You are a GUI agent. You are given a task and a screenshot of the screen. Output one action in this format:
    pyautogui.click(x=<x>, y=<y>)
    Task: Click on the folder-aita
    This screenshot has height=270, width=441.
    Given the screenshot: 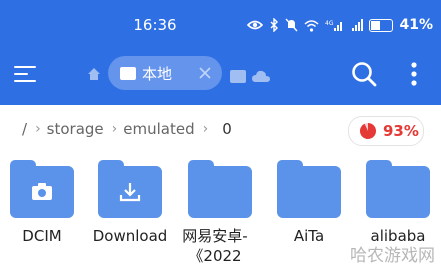 What is the action you would take?
    pyautogui.click(x=309, y=189)
    